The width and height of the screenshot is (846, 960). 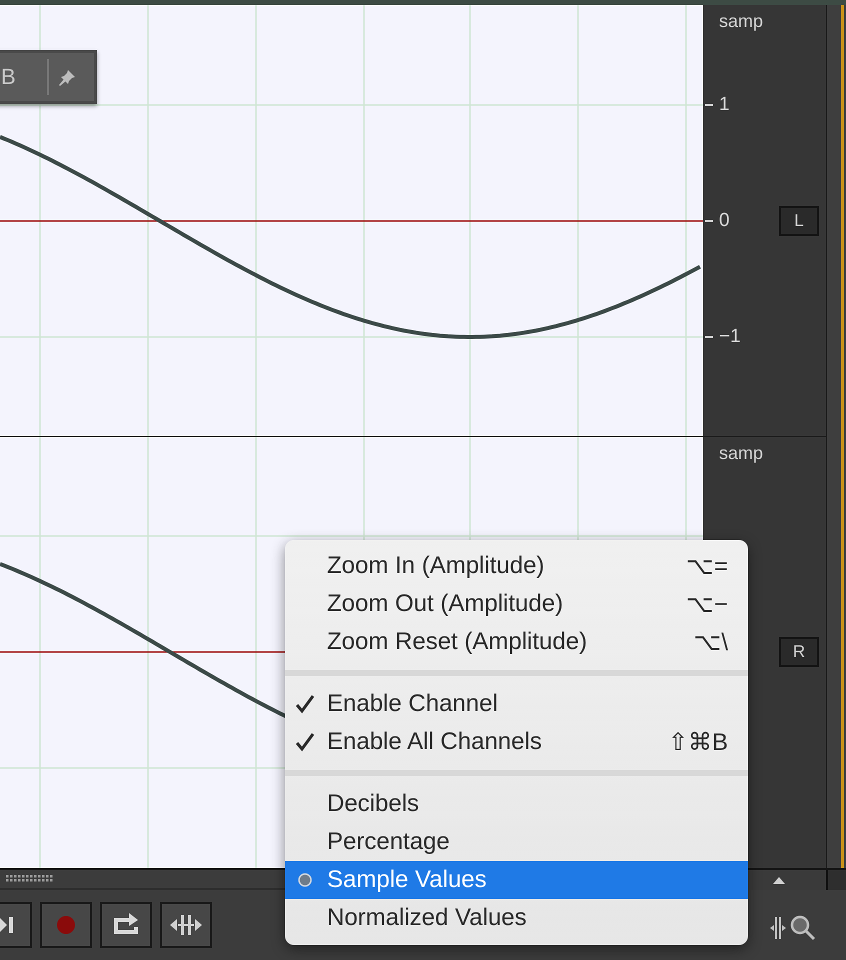 What do you see at coordinates (516, 704) in the screenshot?
I see `menu-item: Enable Channel` at bounding box center [516, 704].